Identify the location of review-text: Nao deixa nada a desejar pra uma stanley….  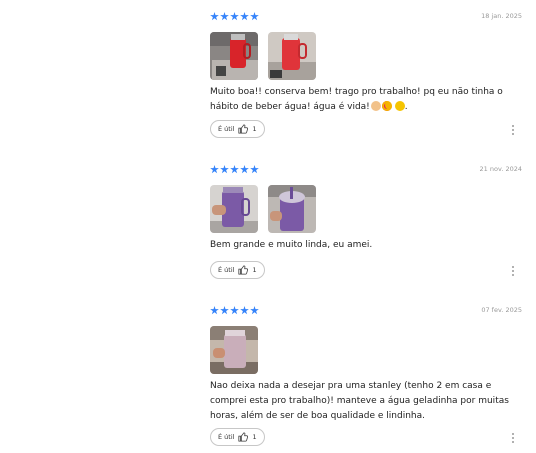
(359, 401).